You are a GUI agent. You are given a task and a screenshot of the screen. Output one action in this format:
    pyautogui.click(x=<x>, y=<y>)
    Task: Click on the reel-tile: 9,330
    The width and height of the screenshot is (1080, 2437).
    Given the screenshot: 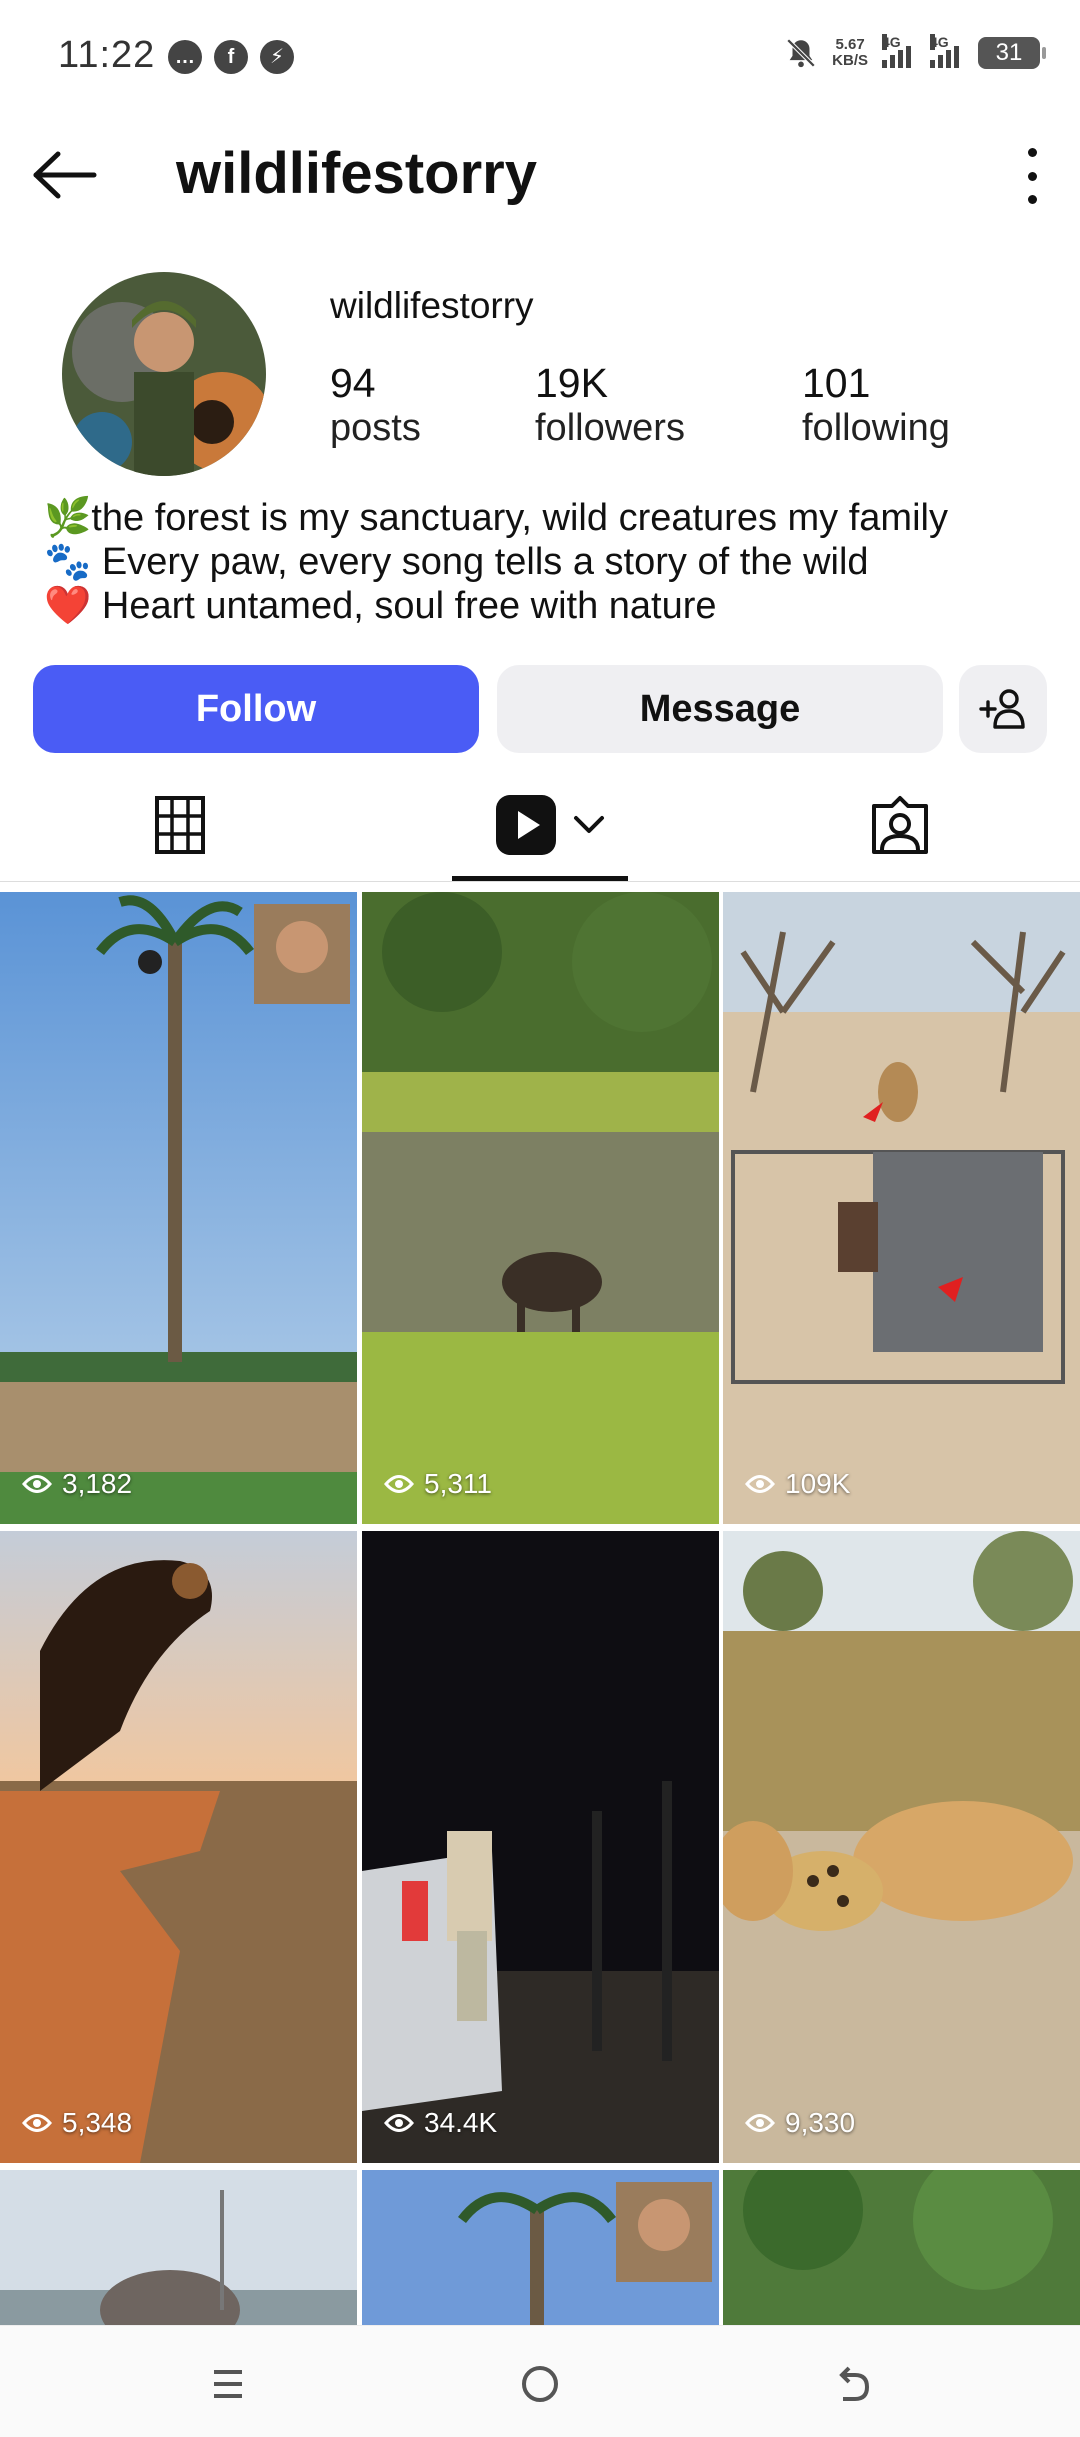 What is the action you would take?
    pyautogui.click(x=901, y=1847)
    